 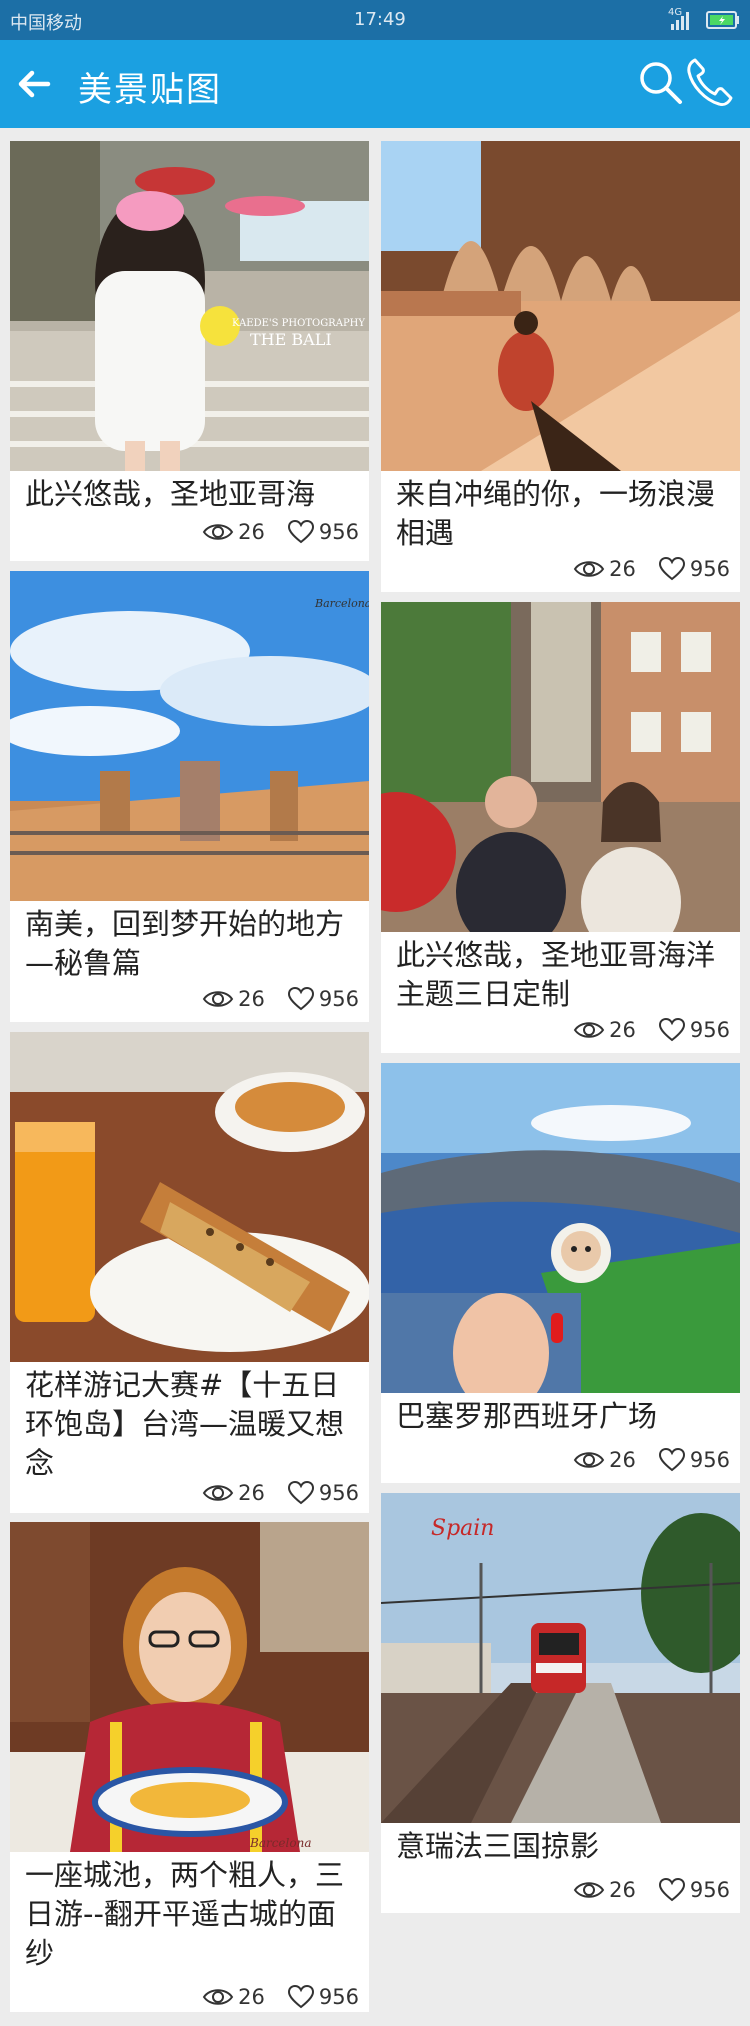 I want to click on photo-watermark: THE BALI, so click(x=291, y=339).